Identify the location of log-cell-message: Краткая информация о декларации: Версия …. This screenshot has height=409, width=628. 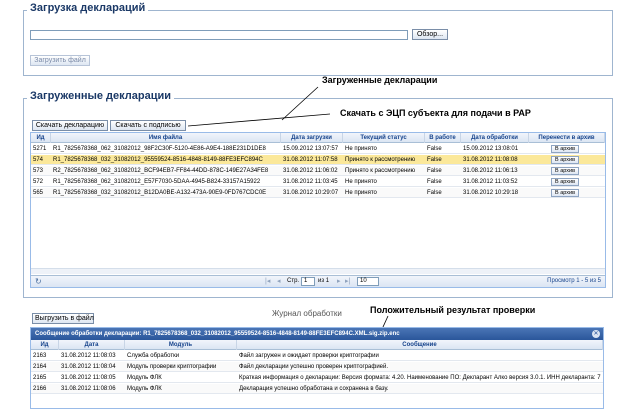
(420, 378).